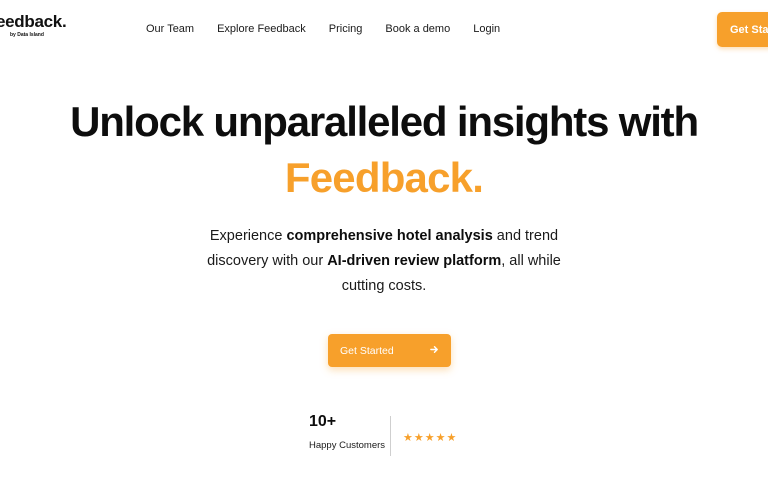 The height and width of the screenshot is (480, 768). Describe the element at coordinates (323, 421) in the screenshot. I see `customer-count: 10+` at that location.